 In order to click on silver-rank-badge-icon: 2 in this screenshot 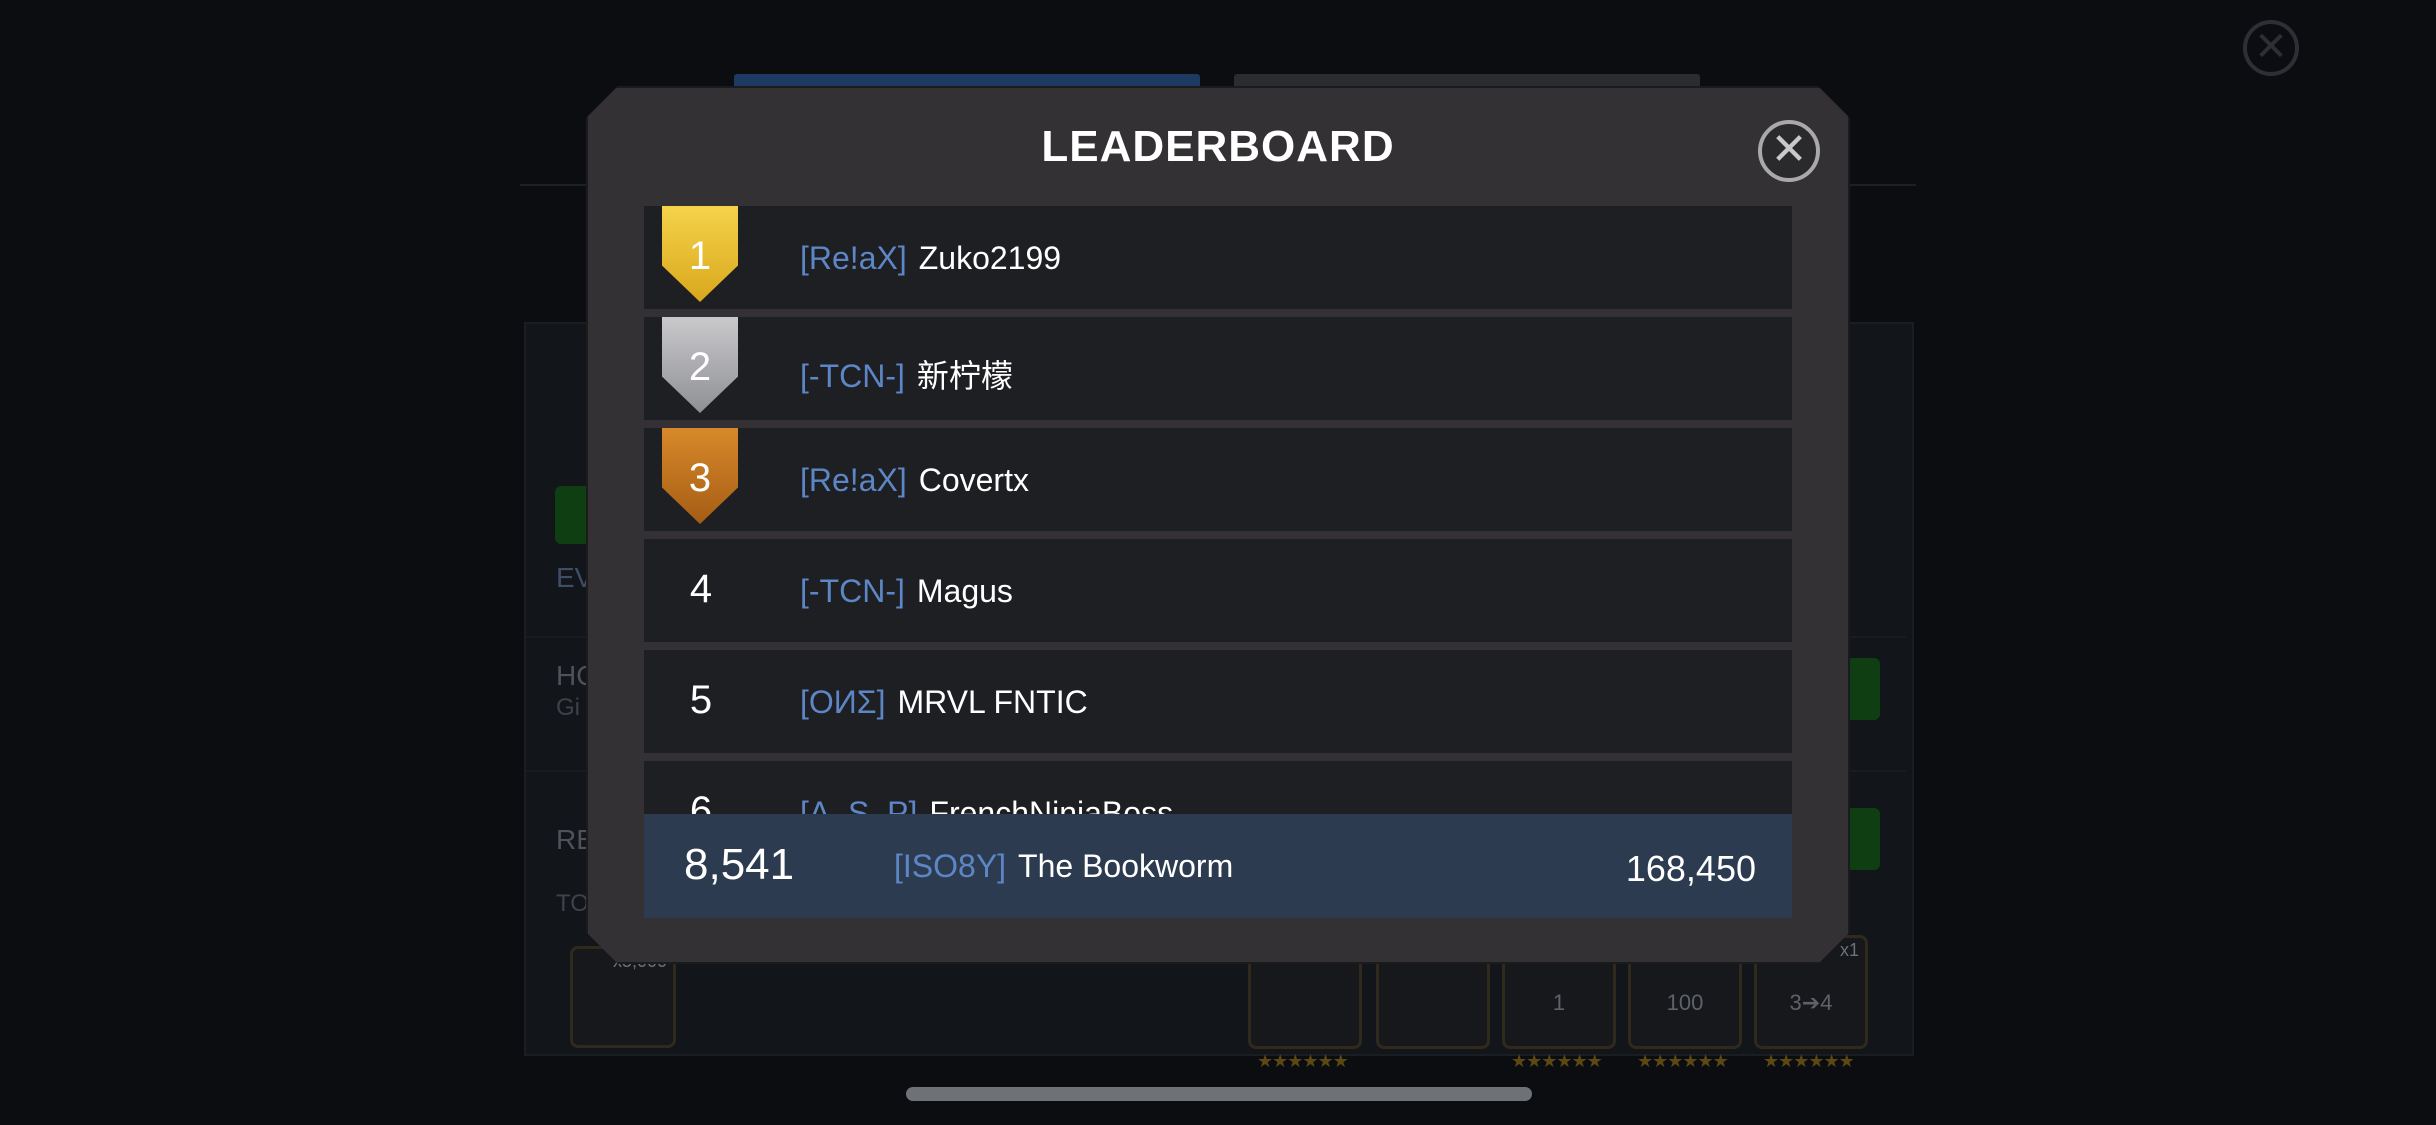, I will do `click(700, 365)`.